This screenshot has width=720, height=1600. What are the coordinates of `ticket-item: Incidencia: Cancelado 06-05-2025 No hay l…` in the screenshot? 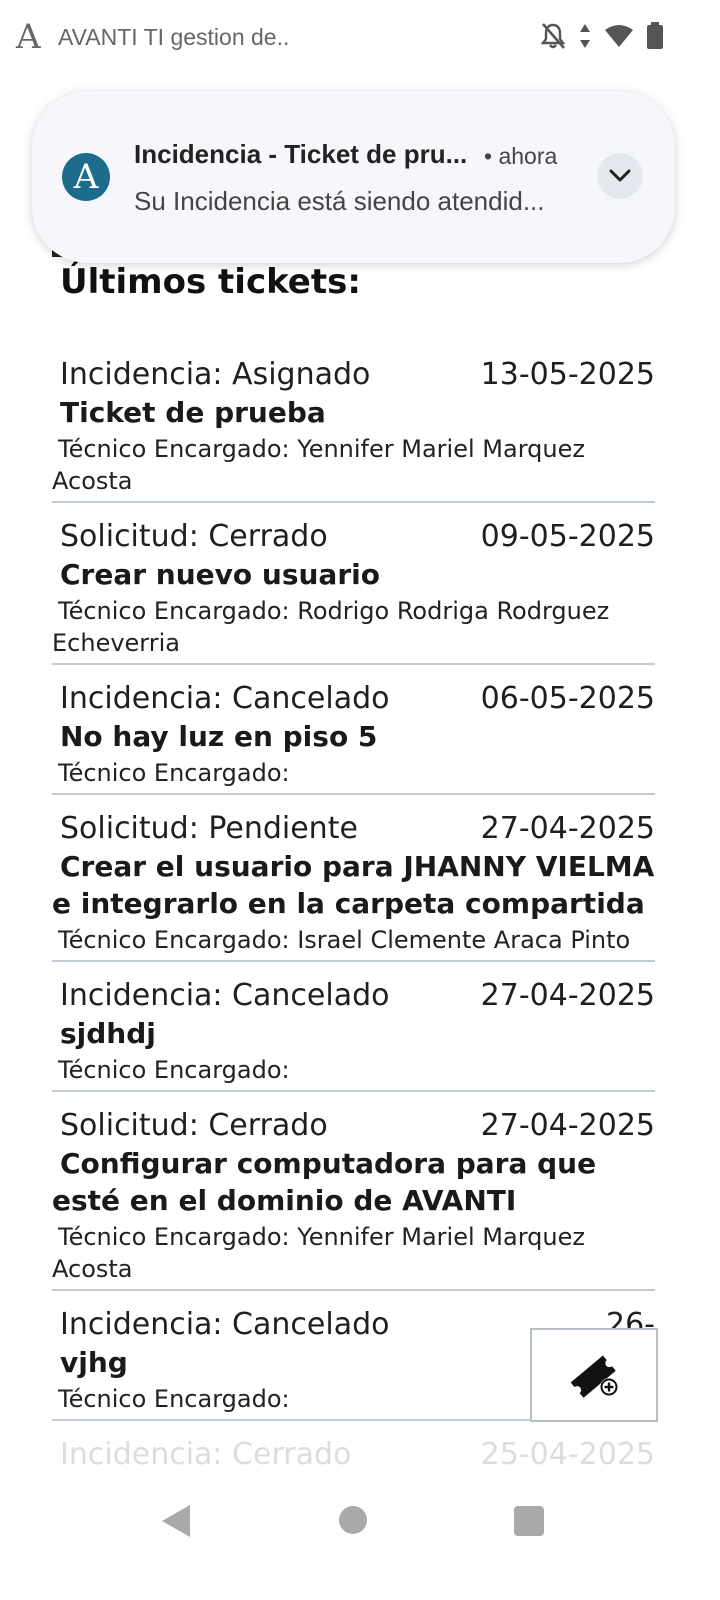 It's located at (353, 733).